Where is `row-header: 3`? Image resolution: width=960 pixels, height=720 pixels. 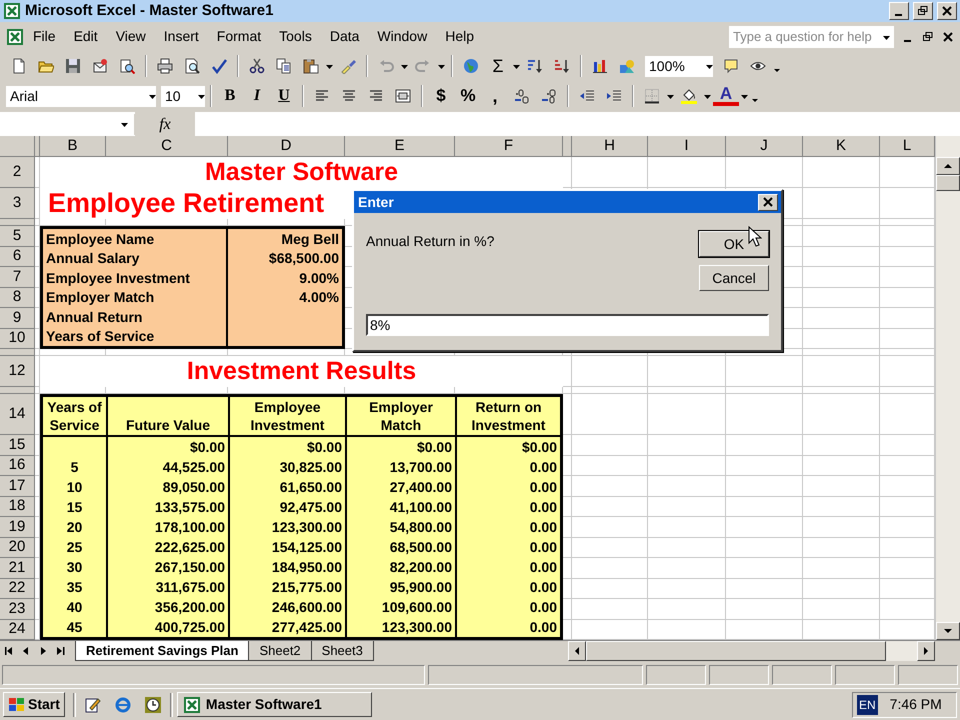 row-header: 3 is located at coordinates (17, 203).